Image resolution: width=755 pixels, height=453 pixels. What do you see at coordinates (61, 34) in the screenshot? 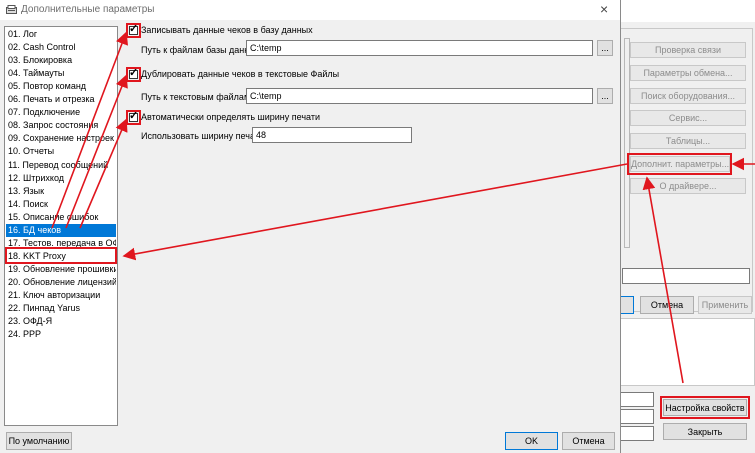
I see `list-item: 01. Лог` at bounding box center [61, 34].